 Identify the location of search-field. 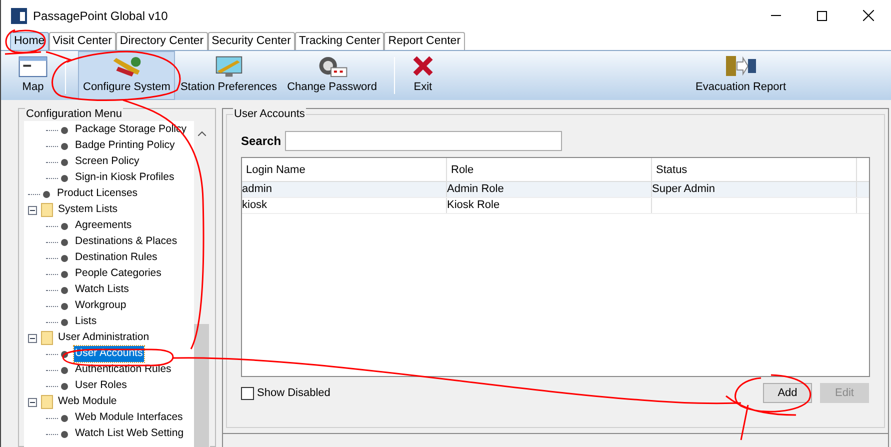
(423, 141).